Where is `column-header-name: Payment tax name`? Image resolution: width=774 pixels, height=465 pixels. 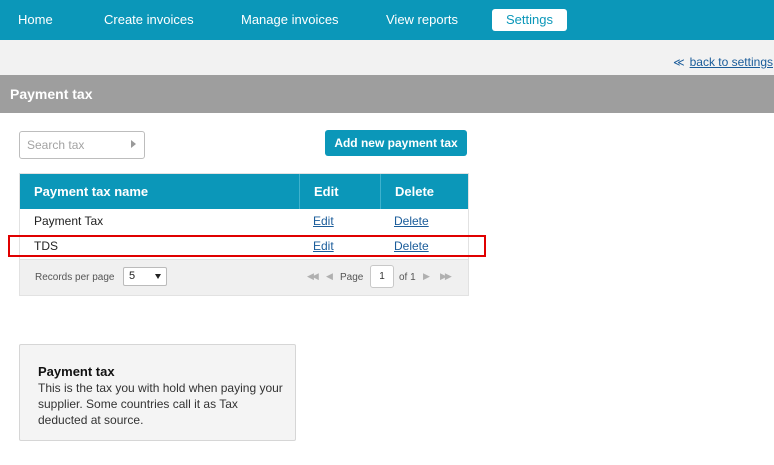 column-header-name: Payment tax name is located at coordinates (91, 191).